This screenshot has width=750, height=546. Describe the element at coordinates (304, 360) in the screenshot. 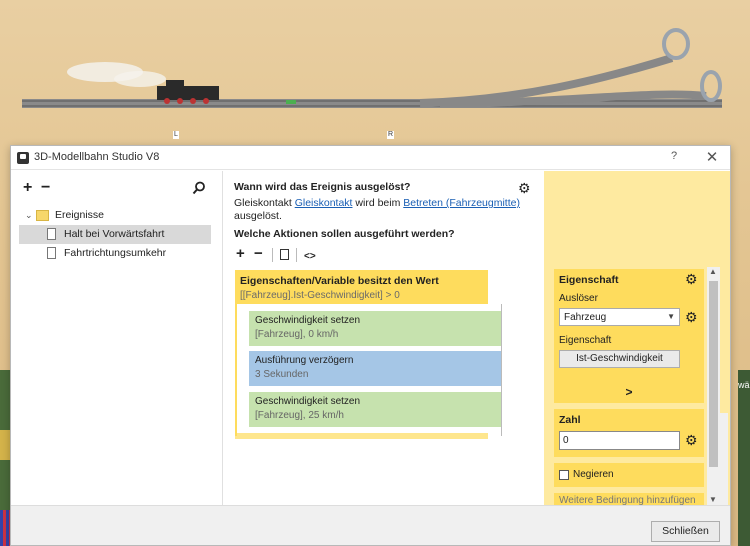

I see `action-title: Ausführung verzögern` at that location.